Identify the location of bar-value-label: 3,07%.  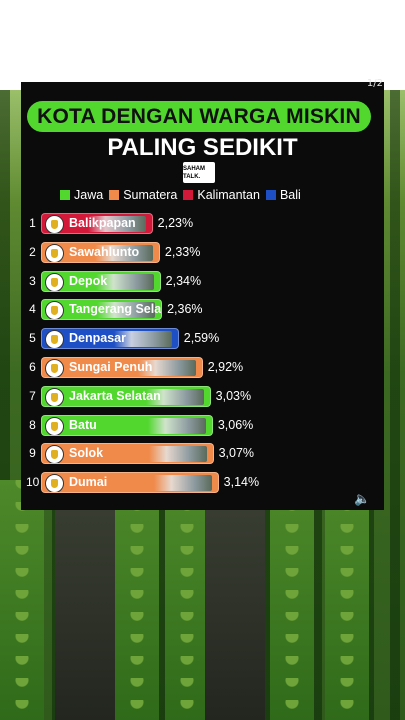
(236, 453).